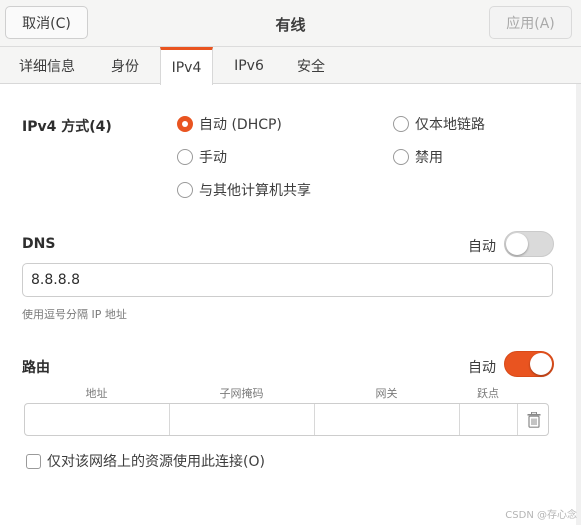 The width and height of the screenshot is (581, 525). I want to click on checkbox-unchecked-icon, so click(33, 461).